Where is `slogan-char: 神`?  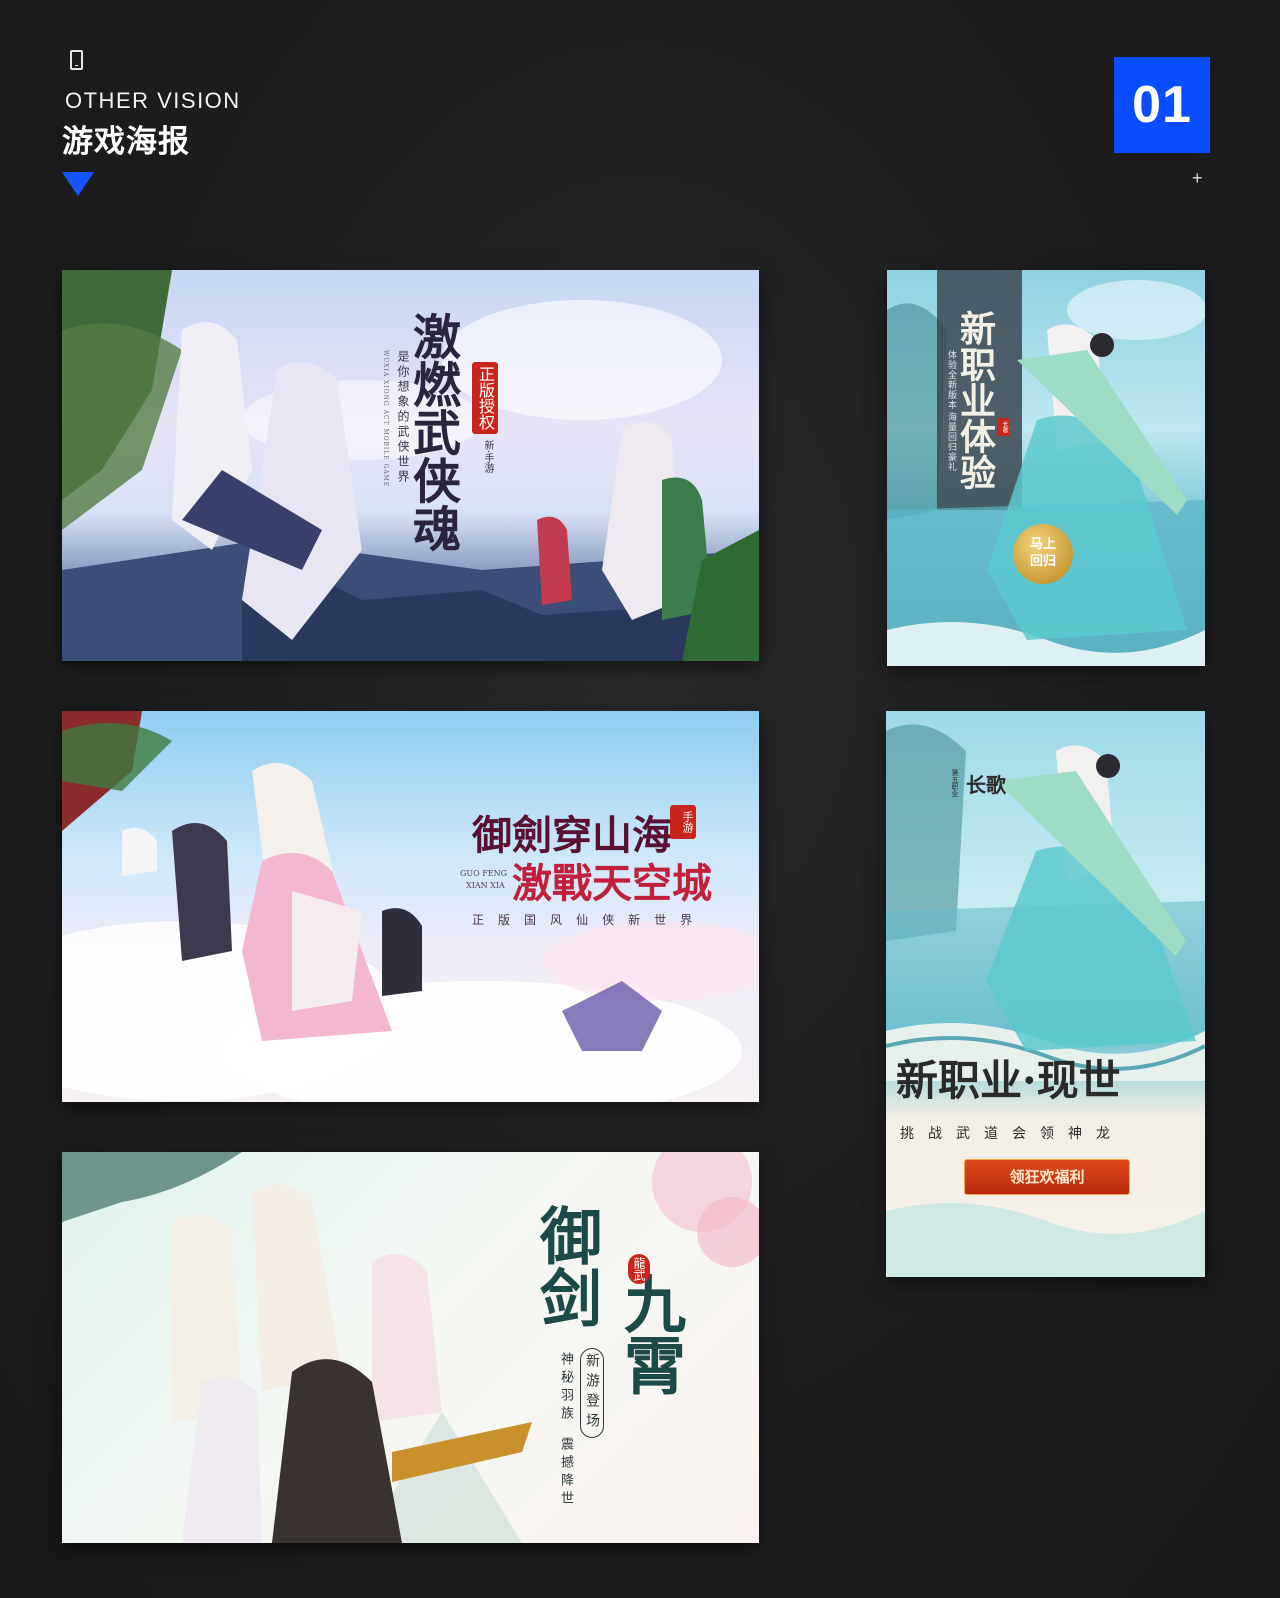
slogan-char: 神 is located at coordinates (1082, 1134).